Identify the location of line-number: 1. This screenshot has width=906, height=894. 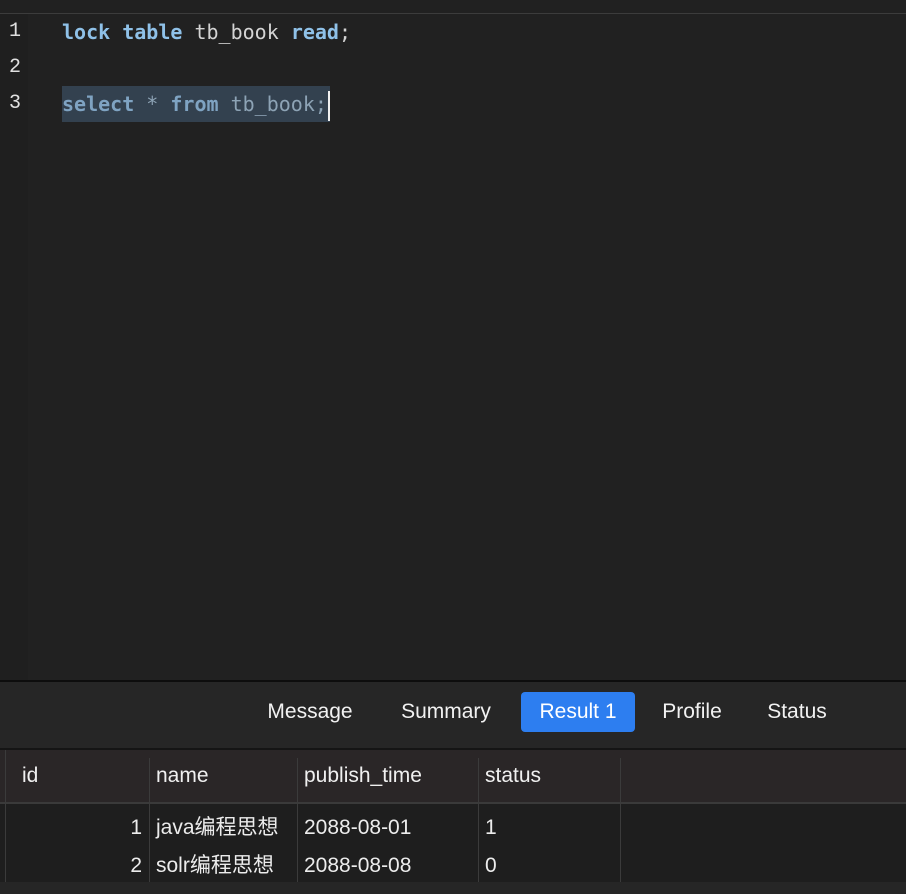
(15, 31).